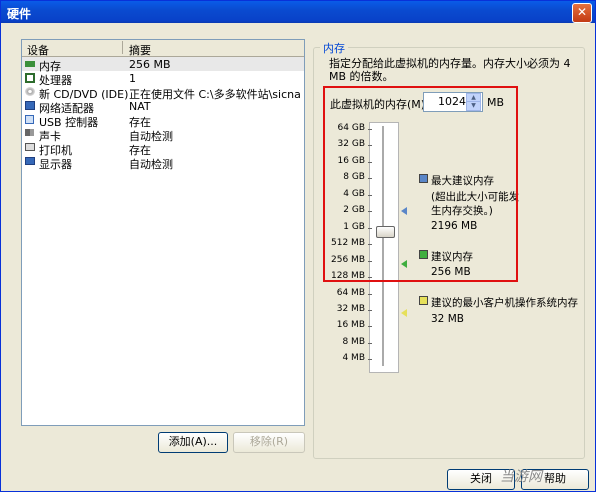 The width and height of the screenshot is (596, 492). I want to click on memory-description: 指定分配给此虚拟机的内存量。内存大小必须为 4 MB 的倍数。, so click(450, 70).